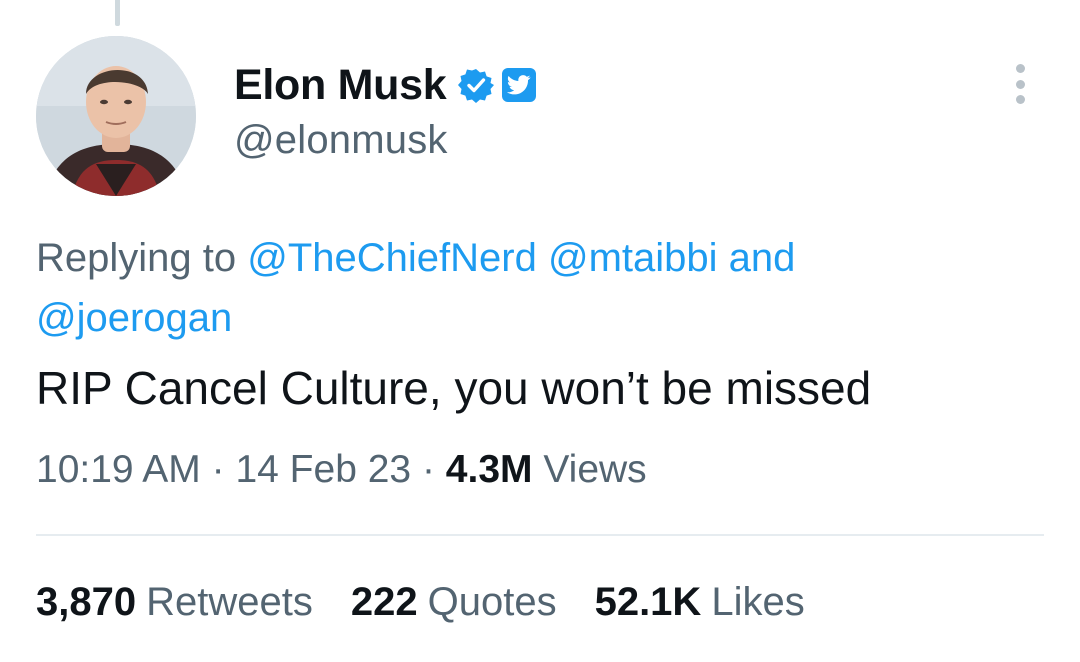 The image size is (1080, 662). I want to click on retweets-stat: 3,870 Retweets, so click(174, 602).